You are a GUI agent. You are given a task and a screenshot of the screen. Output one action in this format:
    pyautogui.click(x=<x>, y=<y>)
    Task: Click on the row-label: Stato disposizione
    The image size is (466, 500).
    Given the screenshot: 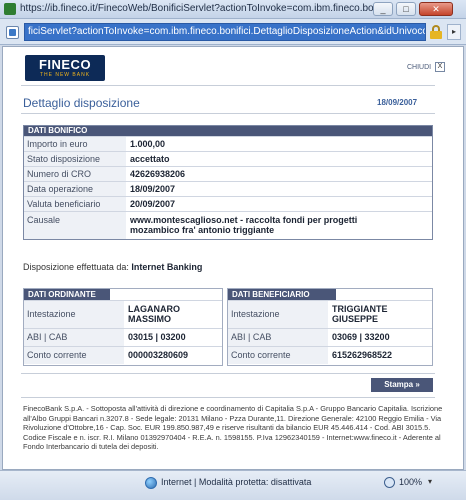 What is the action you would take?
    pyautogui.click(x=75, y=159)
    